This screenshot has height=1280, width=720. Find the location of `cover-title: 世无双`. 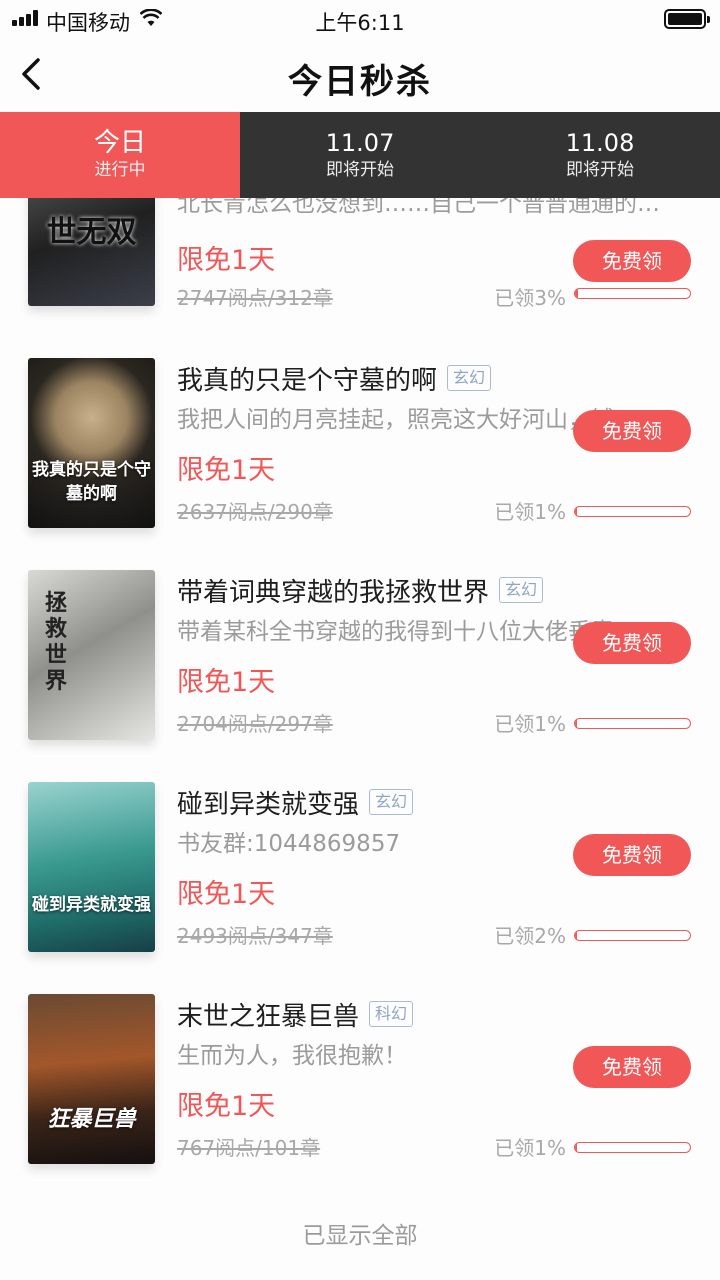

cover-title: 世无双 is located at coordinates (91, 232).